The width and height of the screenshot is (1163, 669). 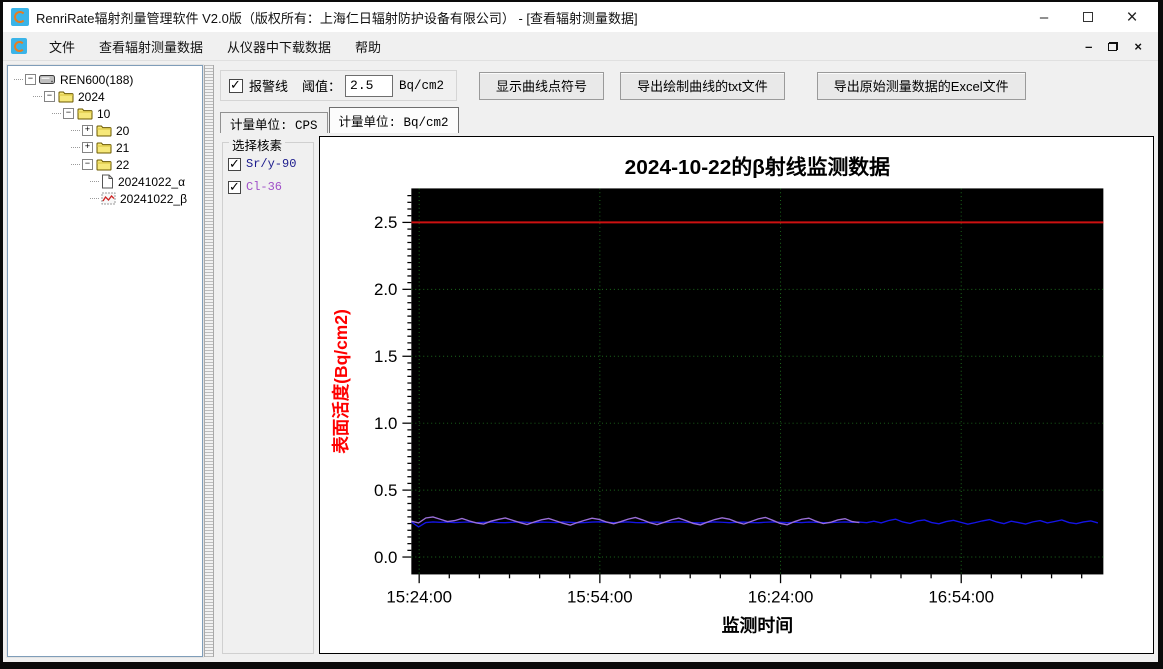 I want to click on menu-help: 帮助, so click(x=368, y=46).